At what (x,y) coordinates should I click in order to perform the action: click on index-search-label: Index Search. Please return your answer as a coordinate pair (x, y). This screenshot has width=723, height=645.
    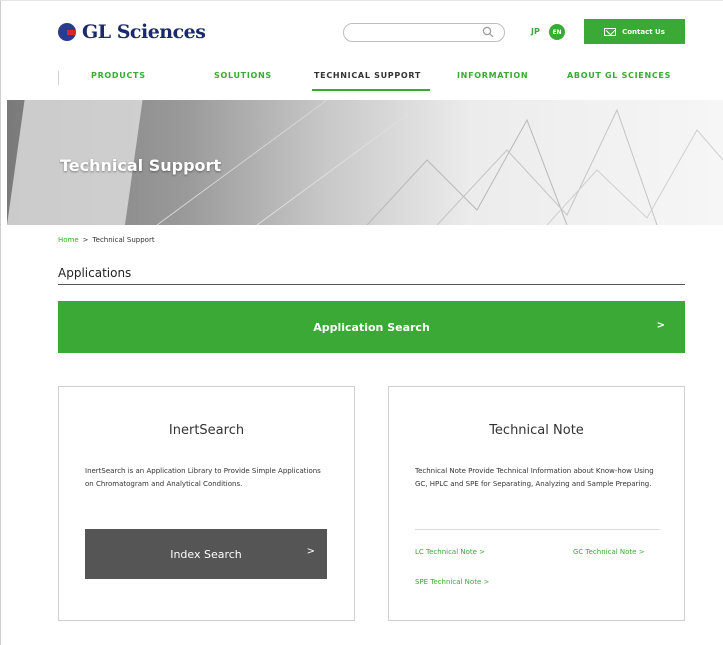
    Looking at the image, I should click on (206, 554).